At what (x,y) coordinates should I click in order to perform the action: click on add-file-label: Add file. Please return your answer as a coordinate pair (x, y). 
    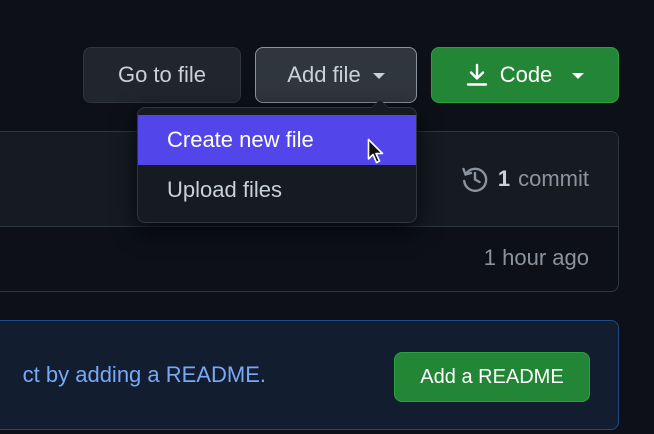
    Looking at the image, I should click on (324, 74).